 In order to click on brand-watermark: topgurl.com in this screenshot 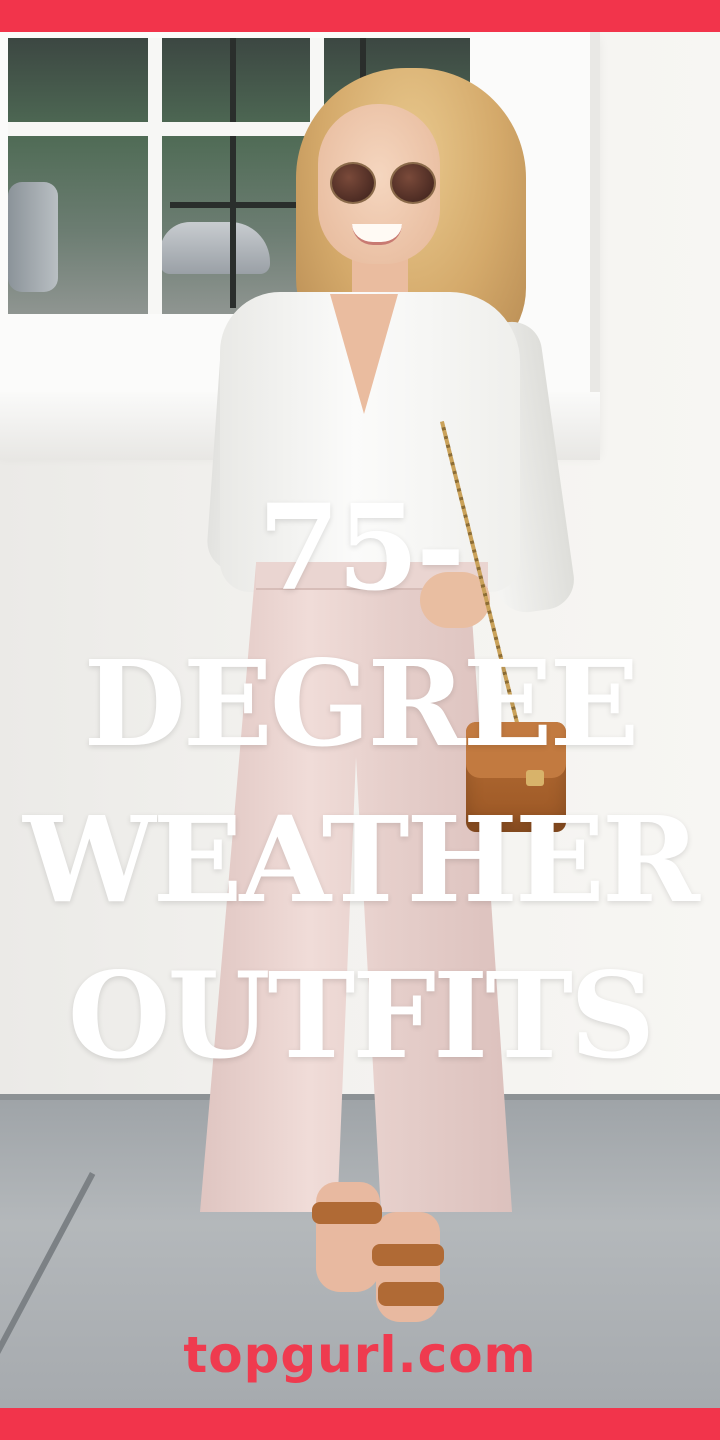, I will do `click(360, 1355)`.